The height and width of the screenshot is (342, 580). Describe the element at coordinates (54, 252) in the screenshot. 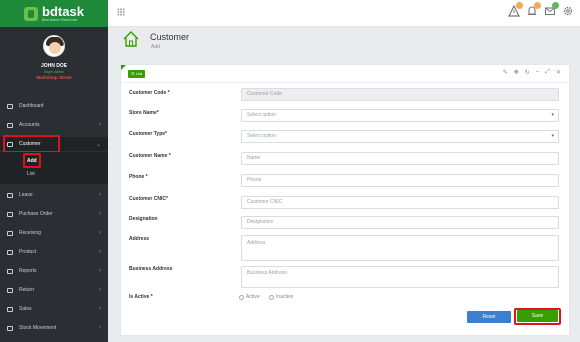

I see `sidebar-item-product: Product ‹` at that location.